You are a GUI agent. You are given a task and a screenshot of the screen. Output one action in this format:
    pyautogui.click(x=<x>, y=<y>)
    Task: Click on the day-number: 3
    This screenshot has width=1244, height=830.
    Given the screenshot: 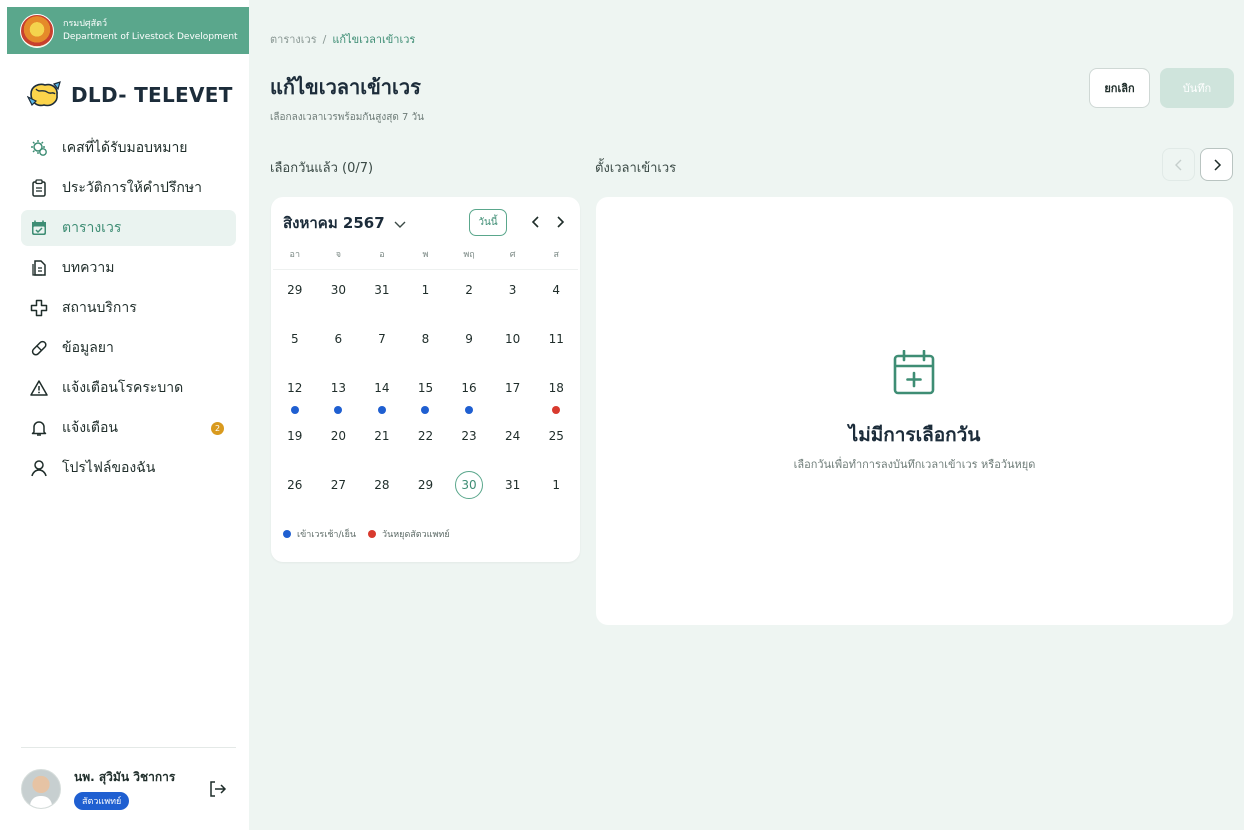 What is the action you would take?
    pyautogui.click(x=512, y=290)
    